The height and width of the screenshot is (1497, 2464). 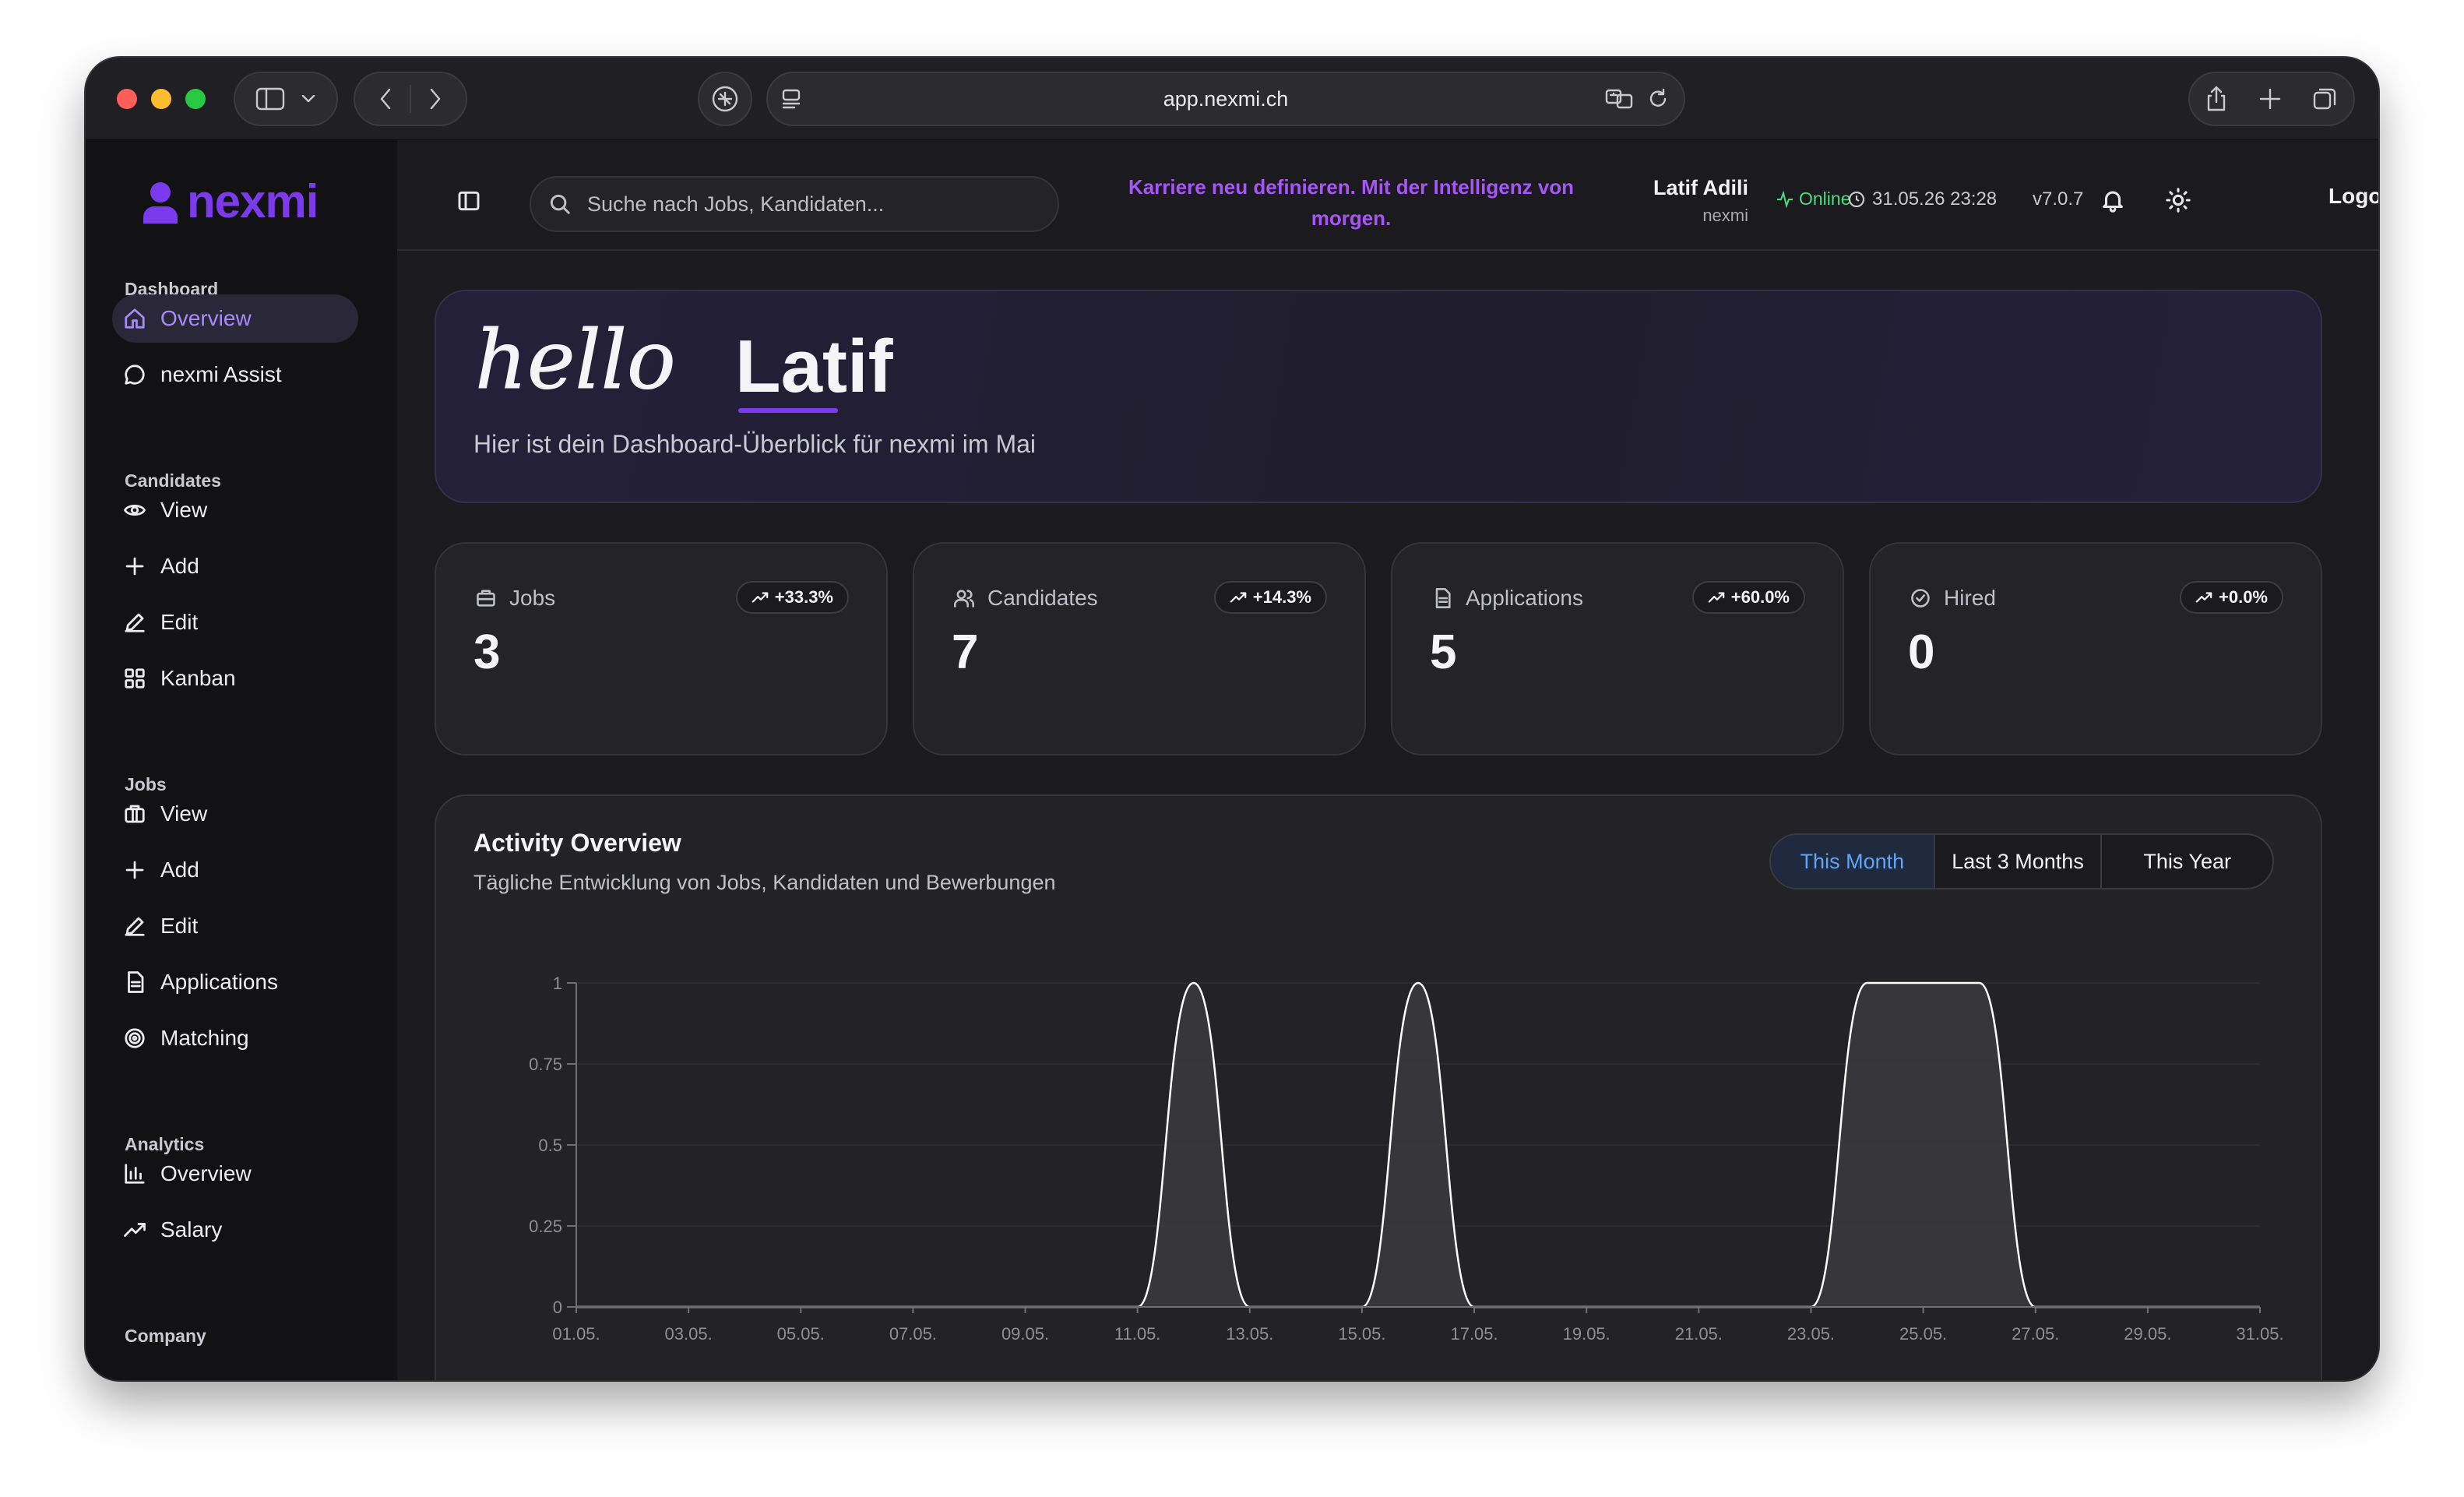 I want to click on user-org: nexmi, so click(x=1725, y=216).